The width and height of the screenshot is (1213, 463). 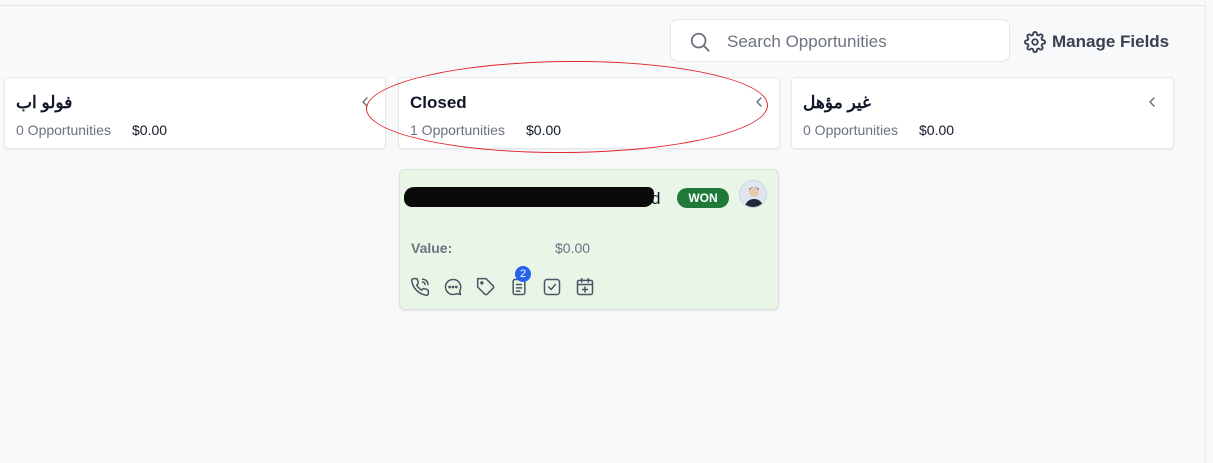 What do you see at coordinates (432, 248) in the screenshot?
I see `value-label: Value:` at bounding box center [432, 248].